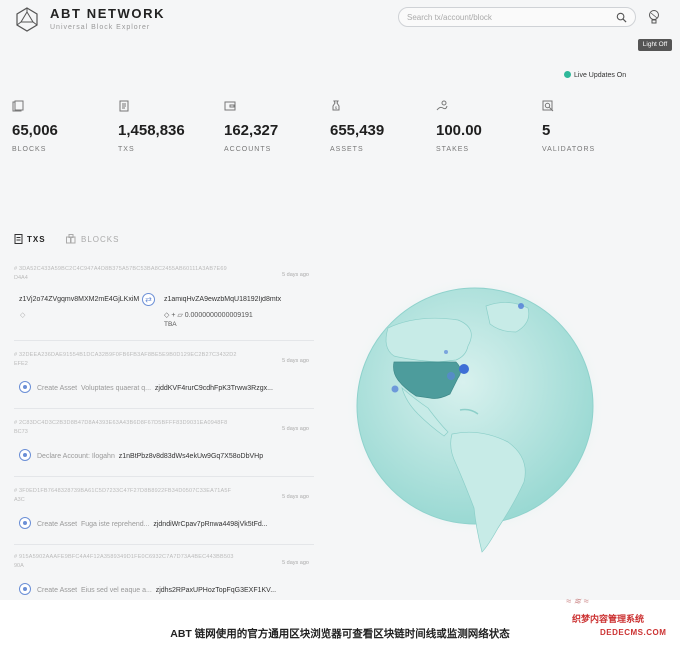  What do you see at coordinates (248, 149) in the screenshot?
I see `stat-label: ACCOUNTS` at bounding box center [248, 149].